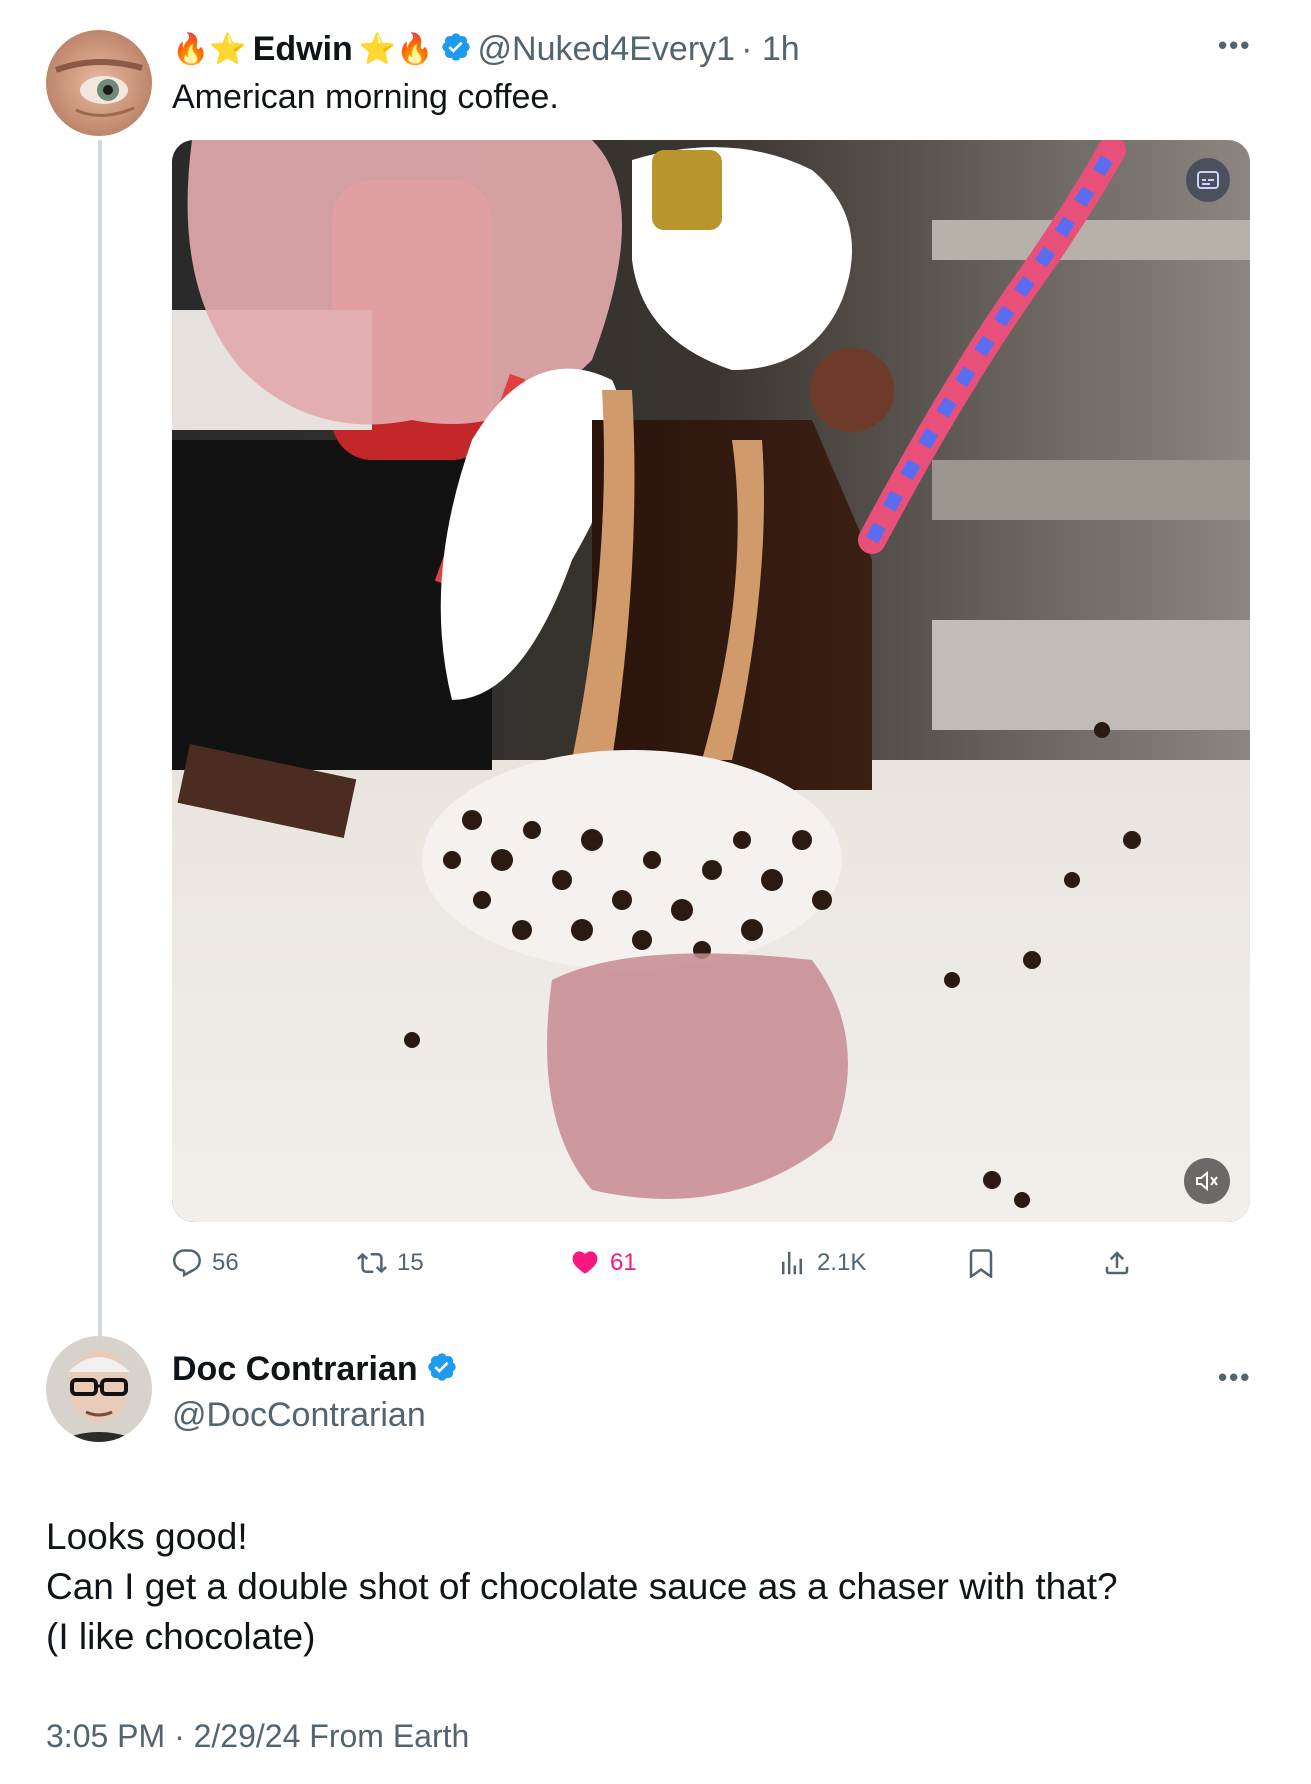 This screenshot has width=1311, height=1784. What do you see at coordinates (147, 1536) in the screenshot?
I see `reply-line-1: Looks good!` at bounding box center [147, 1536].